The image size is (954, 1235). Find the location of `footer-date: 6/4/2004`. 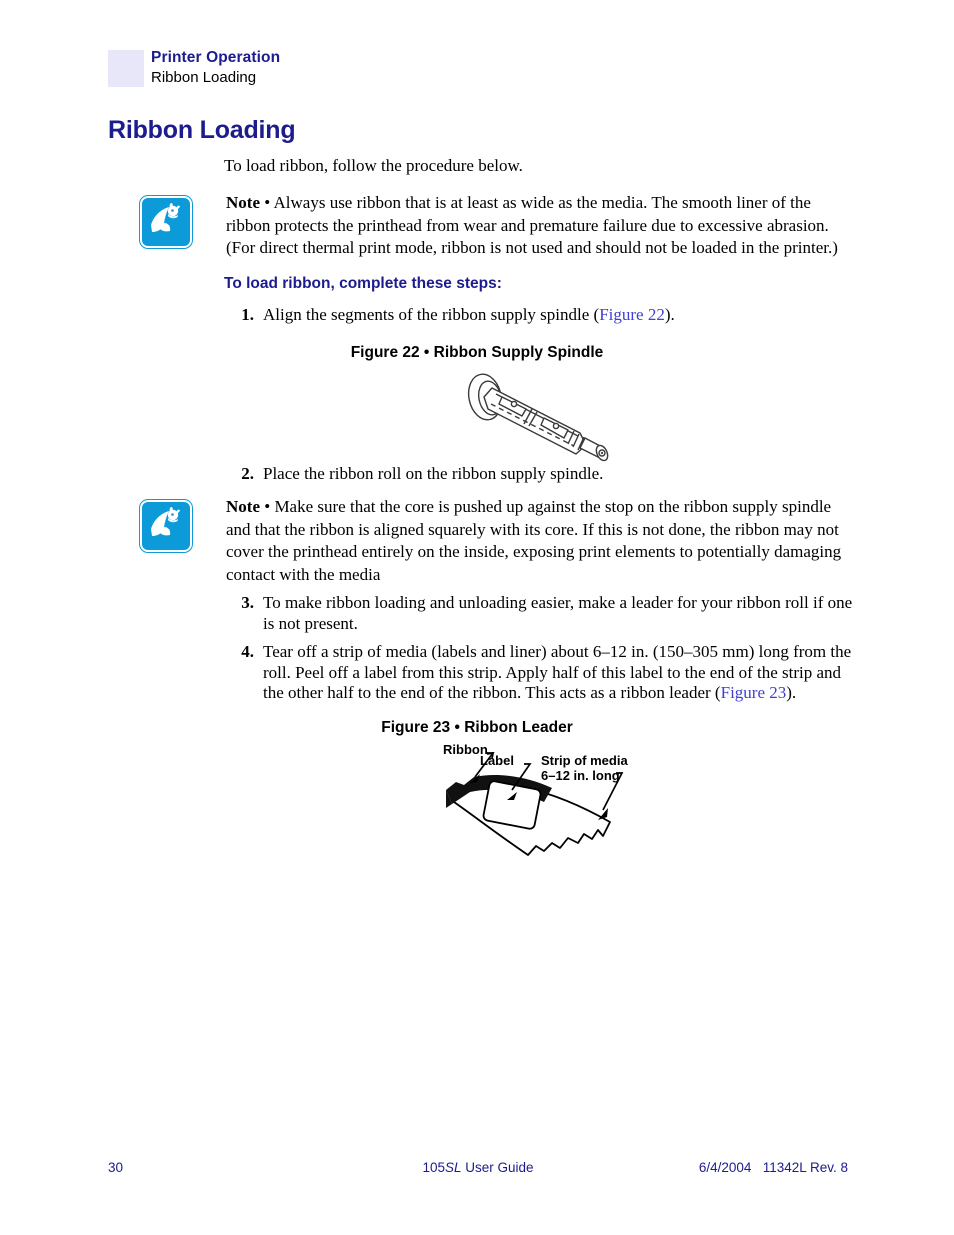

footer-date: 6/4/2004 is located at coordinates (725, 1167).